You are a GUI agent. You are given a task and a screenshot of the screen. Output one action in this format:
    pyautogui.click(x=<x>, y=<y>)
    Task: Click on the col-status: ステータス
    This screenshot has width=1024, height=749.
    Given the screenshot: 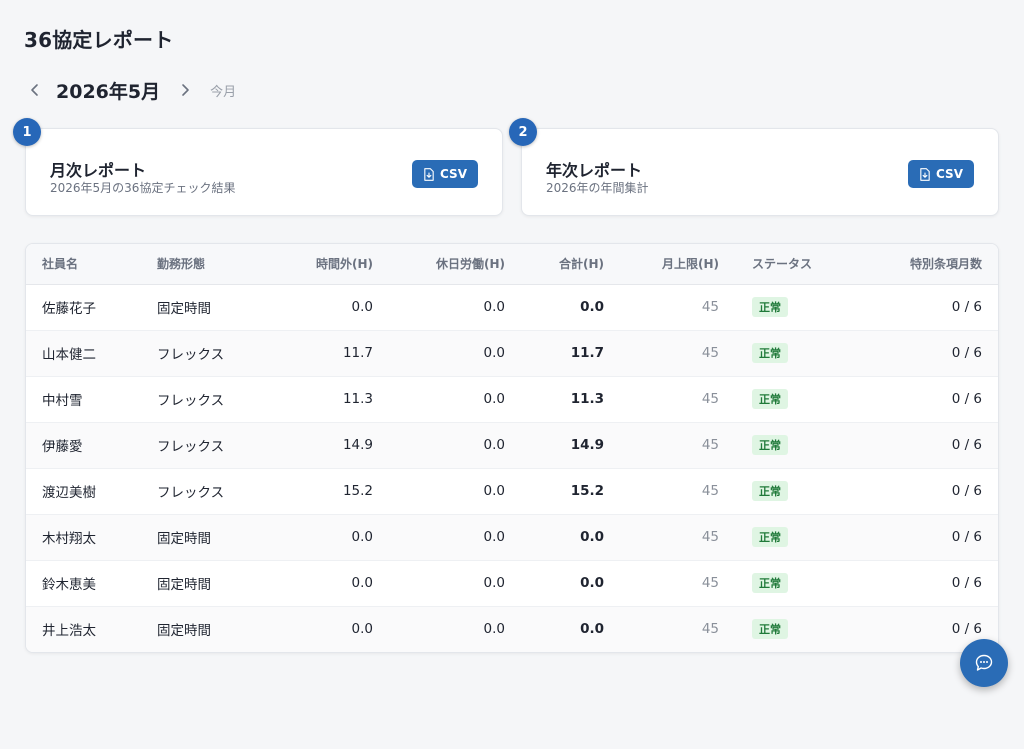 What is the action you would take?
    pyautogui.click(x=795, y=264)
    